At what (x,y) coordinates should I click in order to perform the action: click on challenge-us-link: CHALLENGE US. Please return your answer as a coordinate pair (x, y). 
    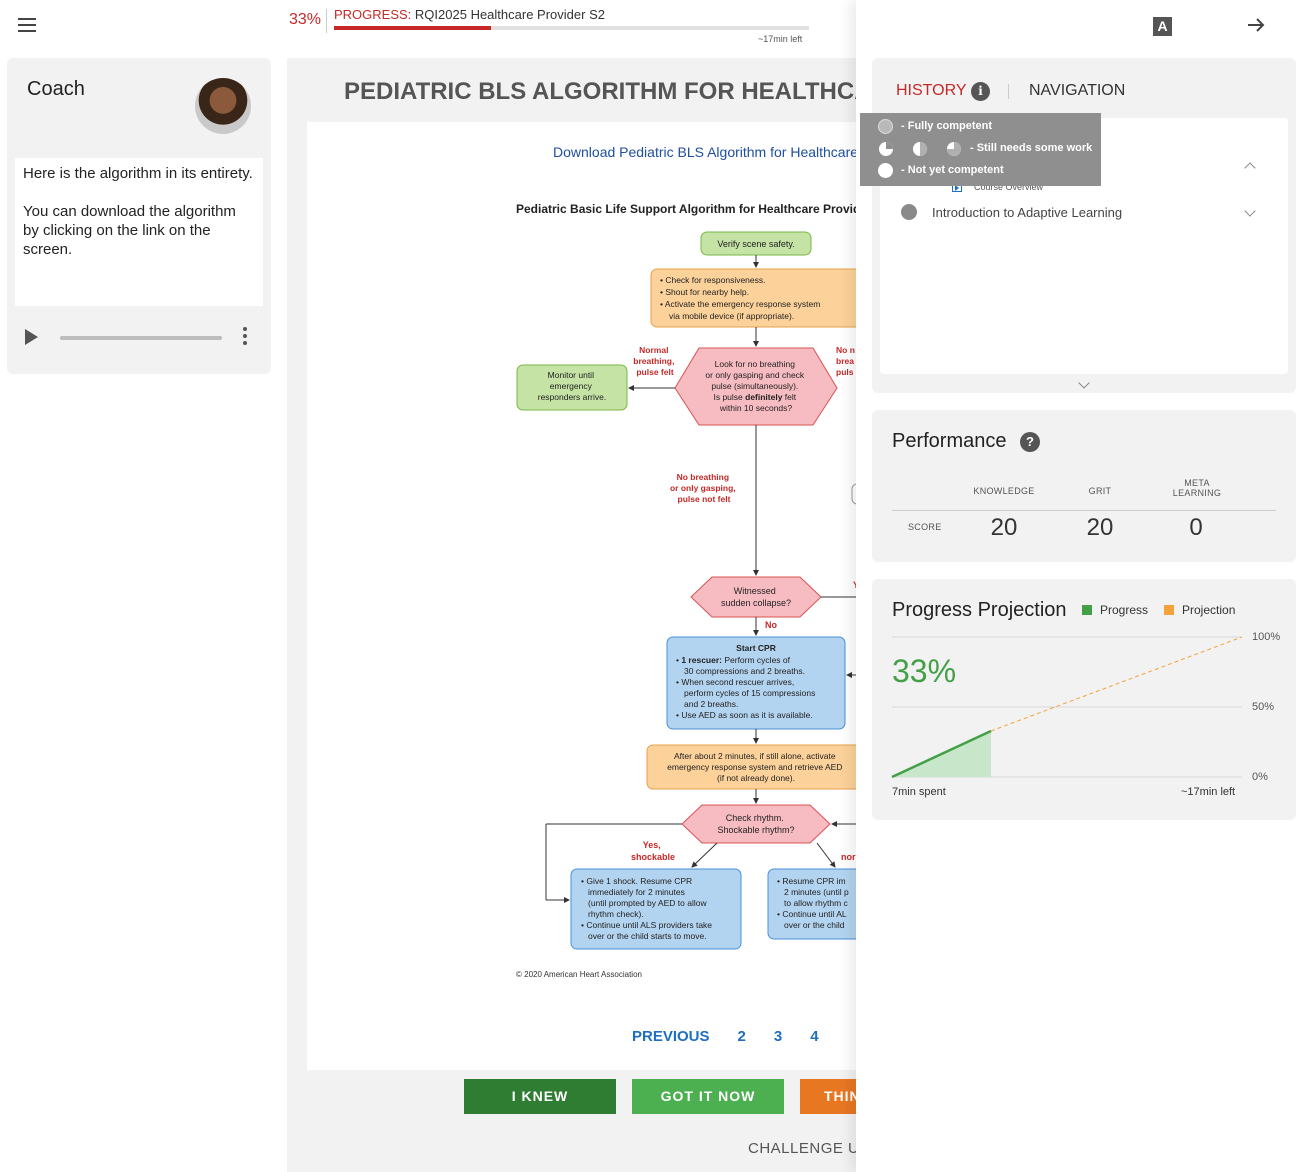
    Looking at the image, I should click on (802, 1148).